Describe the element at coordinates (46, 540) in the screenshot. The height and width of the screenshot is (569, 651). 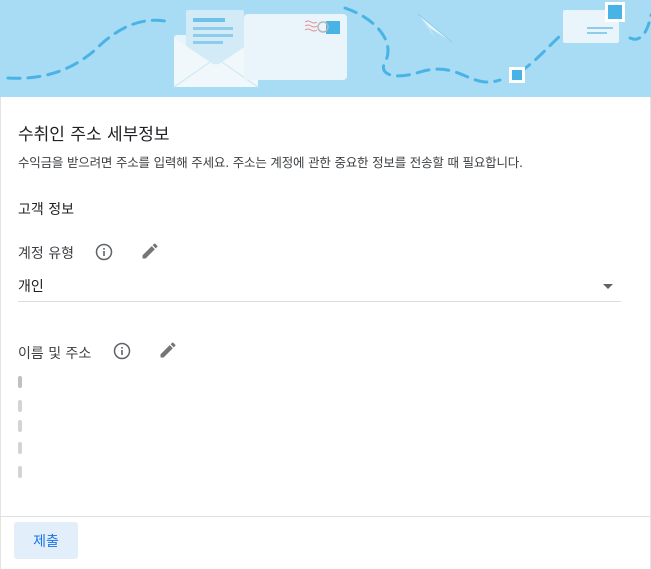
I see `submit-button: 제출` at that location.